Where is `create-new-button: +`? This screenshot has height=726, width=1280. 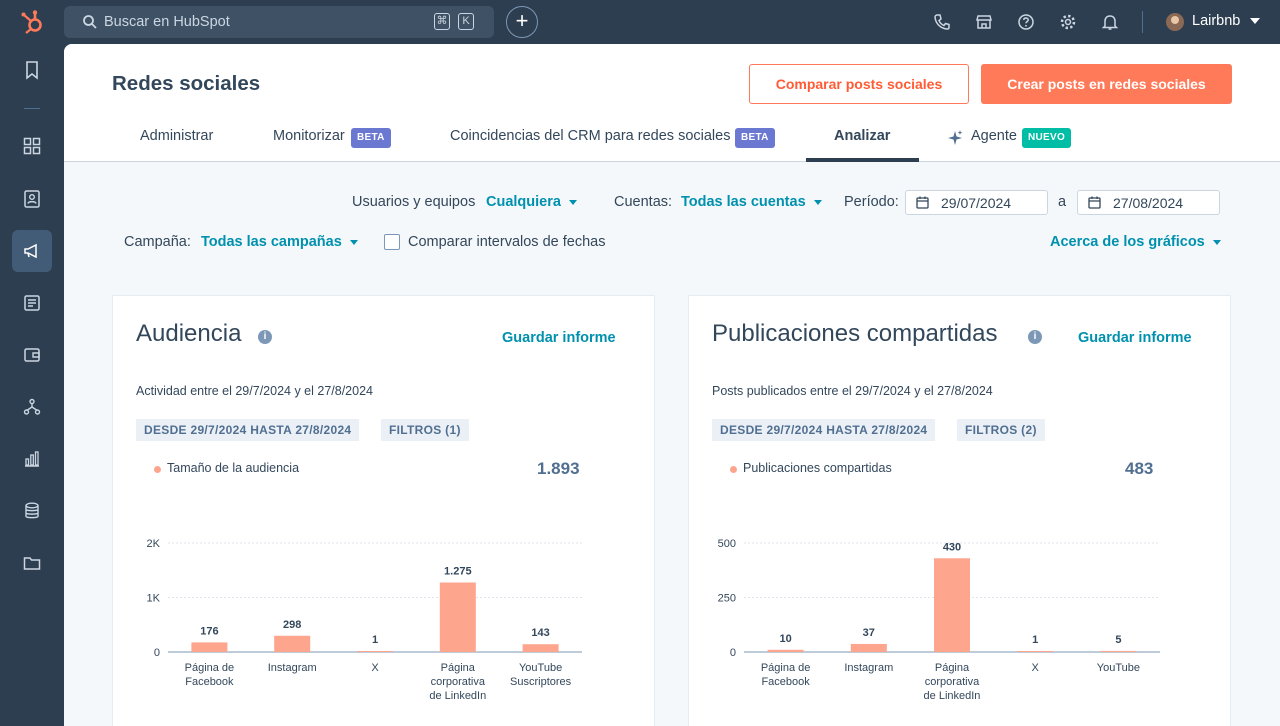
create-new-button: + is located at coordinates (522, 22).